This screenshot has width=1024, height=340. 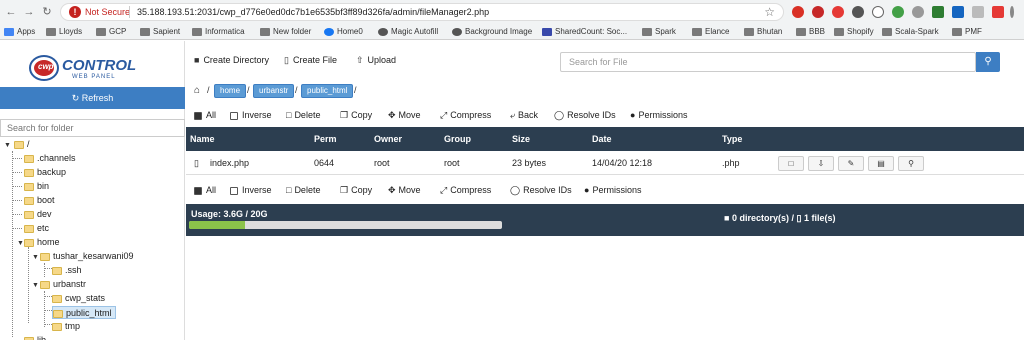 I want to click on bookmark-item: GCP, so click(x=111, y=32).